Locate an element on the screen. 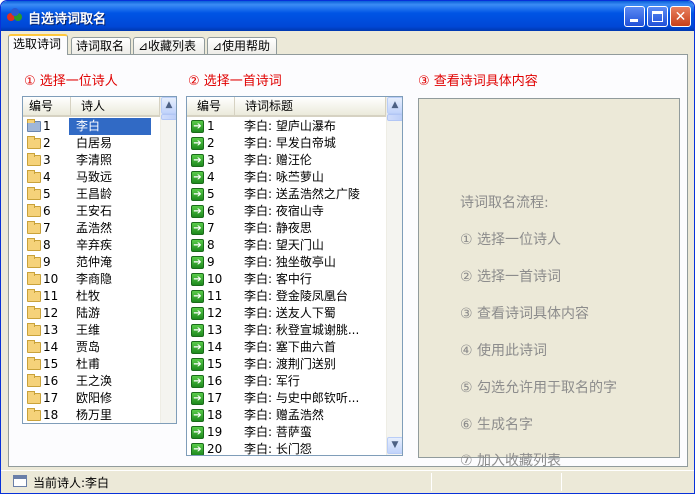 The image size is (695, 494). poem-scrollbar: ▲ ▼ is located at coordinates (394, 276).